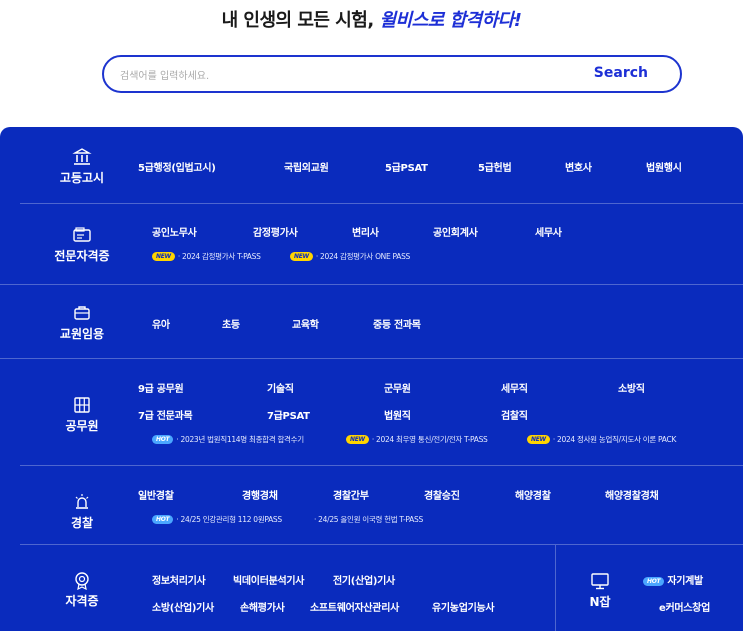  I want to click on promo-link: · 24/25 올인원 이국령 헌법 T-PASS, so click(368, 519).